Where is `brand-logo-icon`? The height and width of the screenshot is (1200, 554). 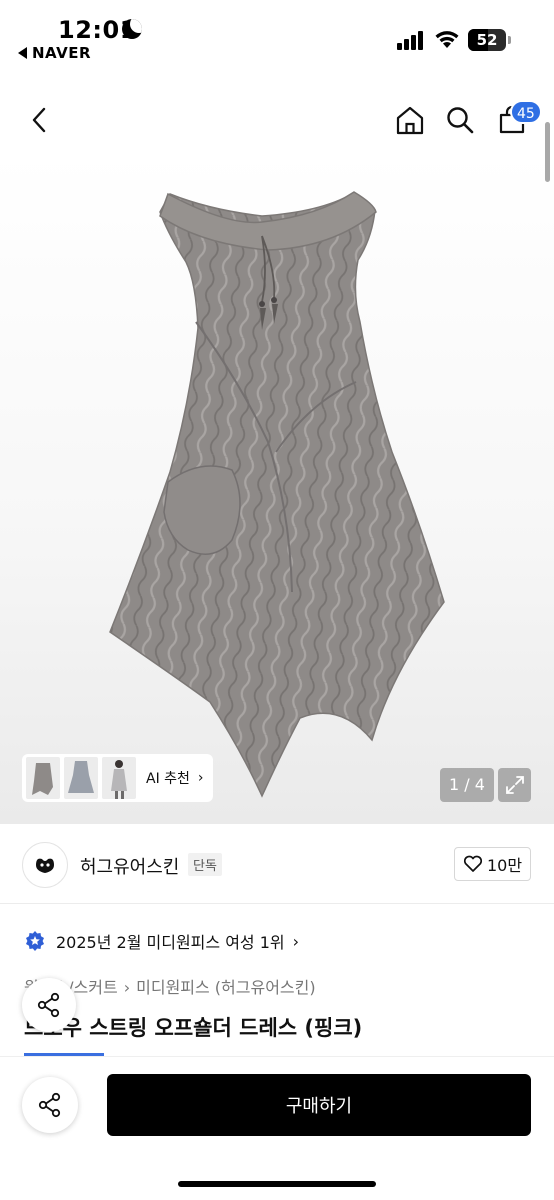 brand-logo-icon is located at coordinates (45, 865).